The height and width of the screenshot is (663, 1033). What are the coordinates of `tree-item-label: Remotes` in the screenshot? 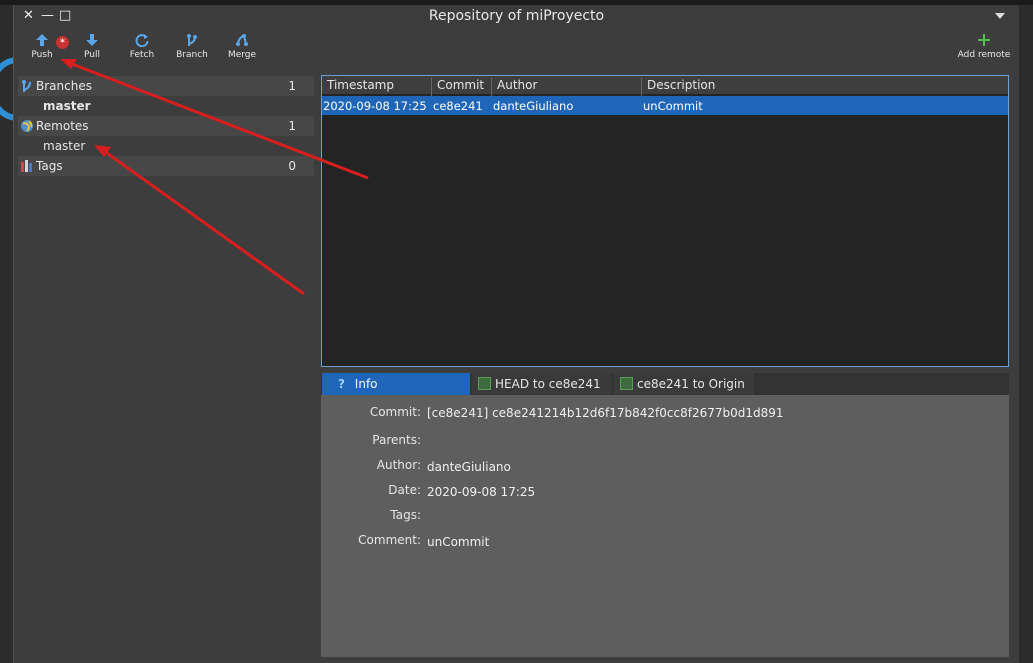 It's located at (62, 126).